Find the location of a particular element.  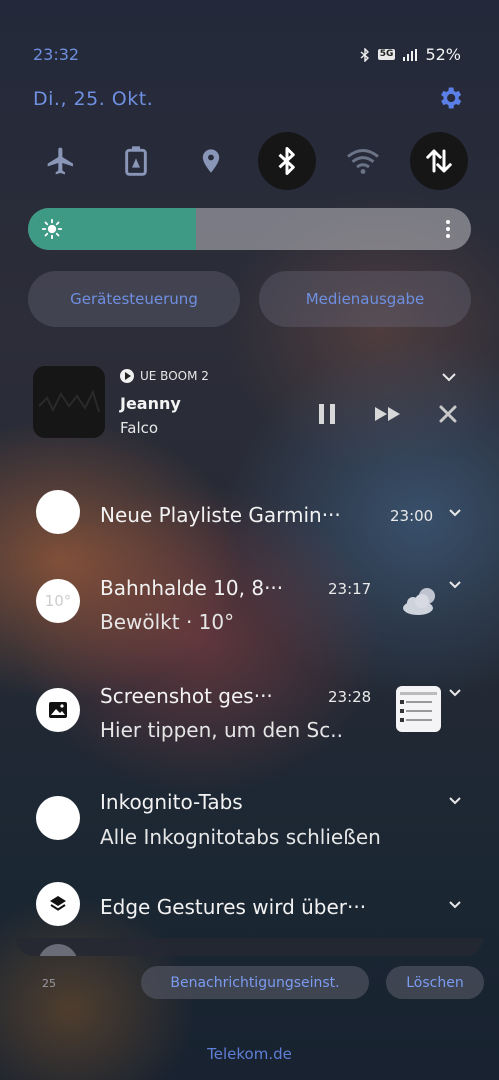

notification-title: Neue Playliste Garmin··· is located at coordinates (220, 515).